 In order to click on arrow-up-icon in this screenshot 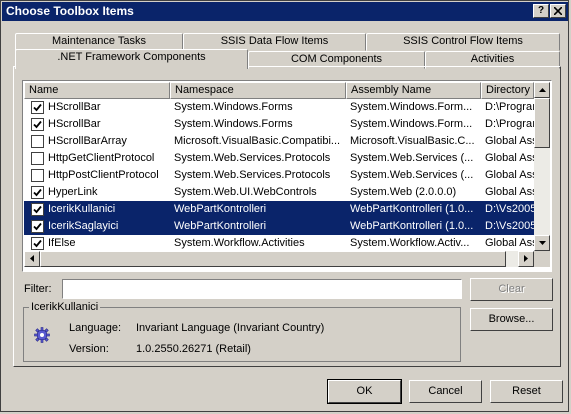, I will do `click(542, 90)`.